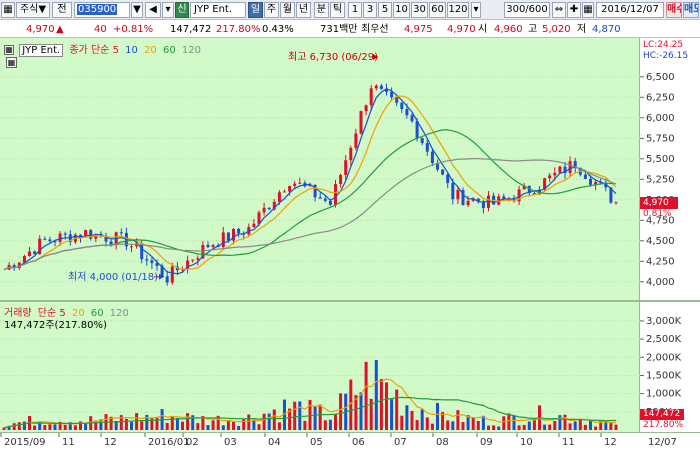 Image resolution: width=700 pixels, height=450 pixels. I want to click on legend-stock-name: JYP Ent., so click(41, 50).